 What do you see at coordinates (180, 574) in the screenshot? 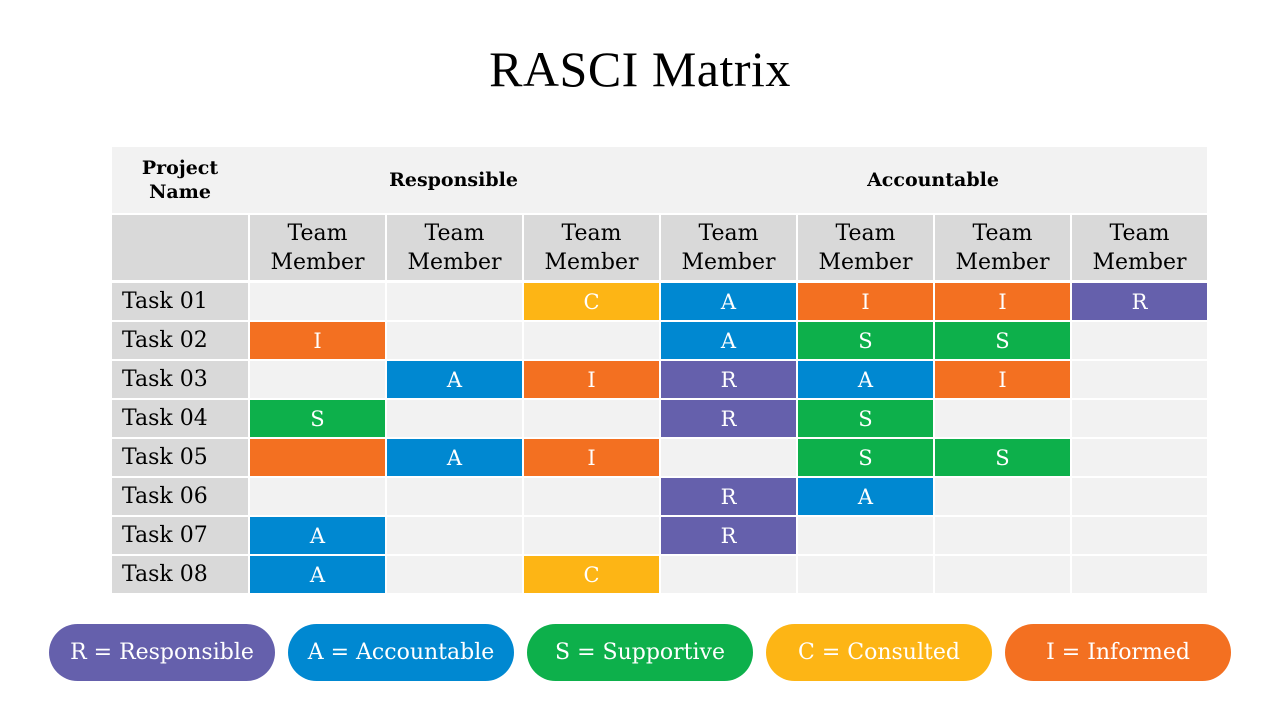
I see `task-label: Task 08` at bounding box center [180, 574].